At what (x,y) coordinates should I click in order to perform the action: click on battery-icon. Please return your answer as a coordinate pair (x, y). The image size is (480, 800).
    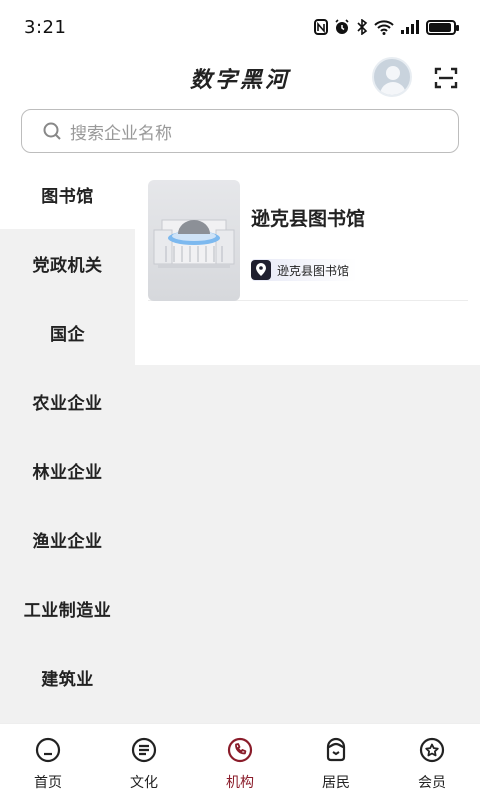
    Looking at the image, I should click on (442, 27).